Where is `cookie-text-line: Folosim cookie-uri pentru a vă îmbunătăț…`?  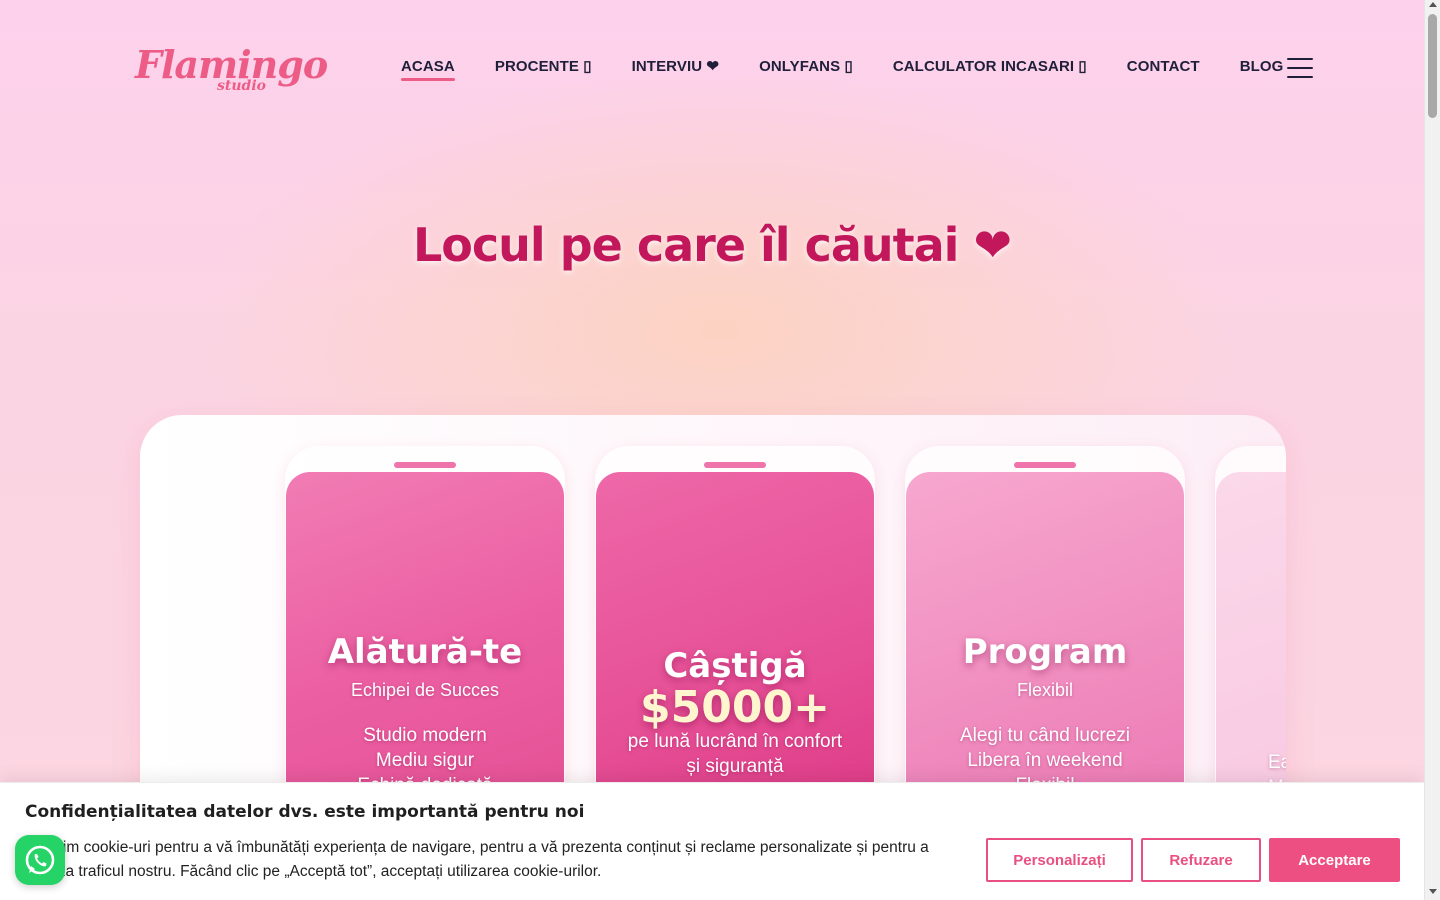
cookie-text-line: Folosim cookie-uri pentru a vă îmbunătăț… is located at coordinates (477, 847).